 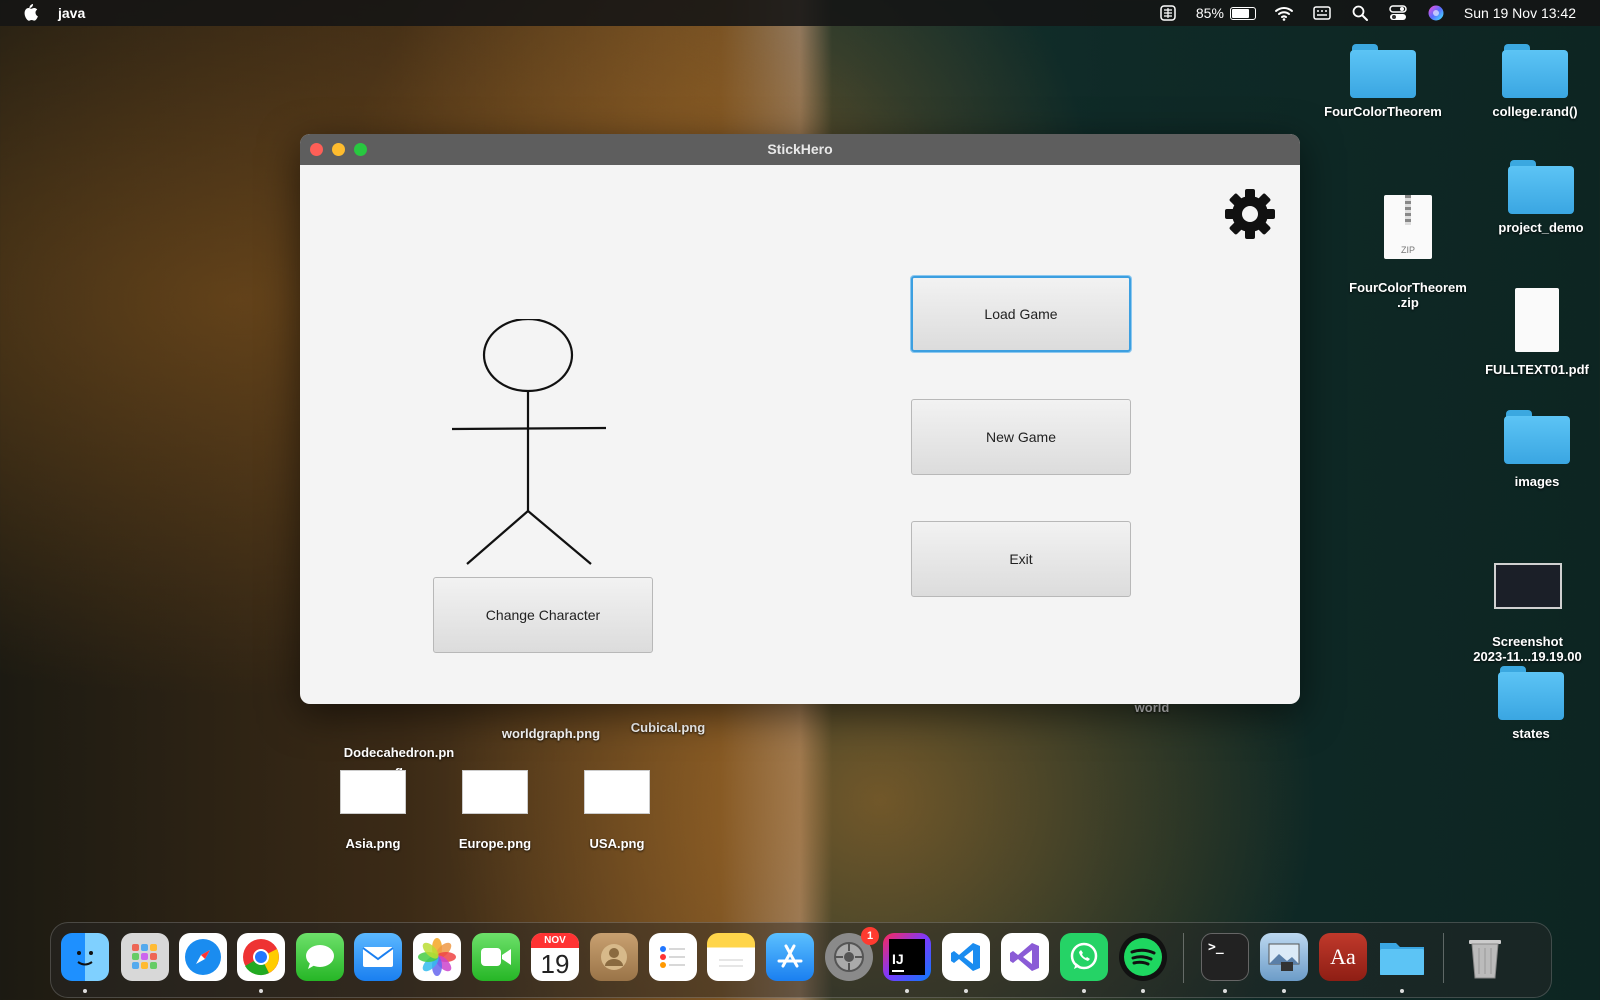 What do you see at coordinates (1527, 613) in the screenshot?
I see `desktop-item-screenshot: Screenshot 2023-11...19.19.00` at bounding box center [1527, 613].